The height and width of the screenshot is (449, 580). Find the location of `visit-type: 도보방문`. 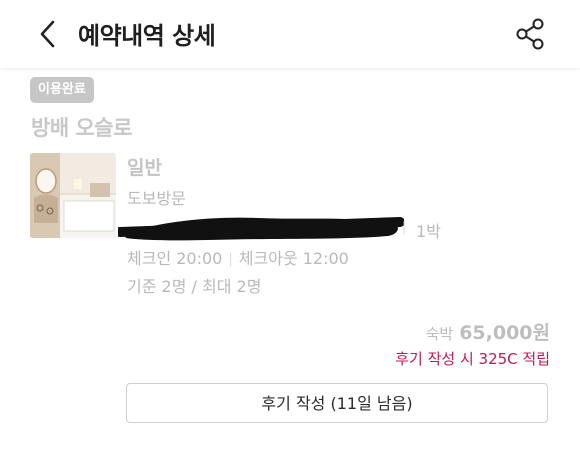

visit-type: 도보방문 is located at coordinates (156, 198).